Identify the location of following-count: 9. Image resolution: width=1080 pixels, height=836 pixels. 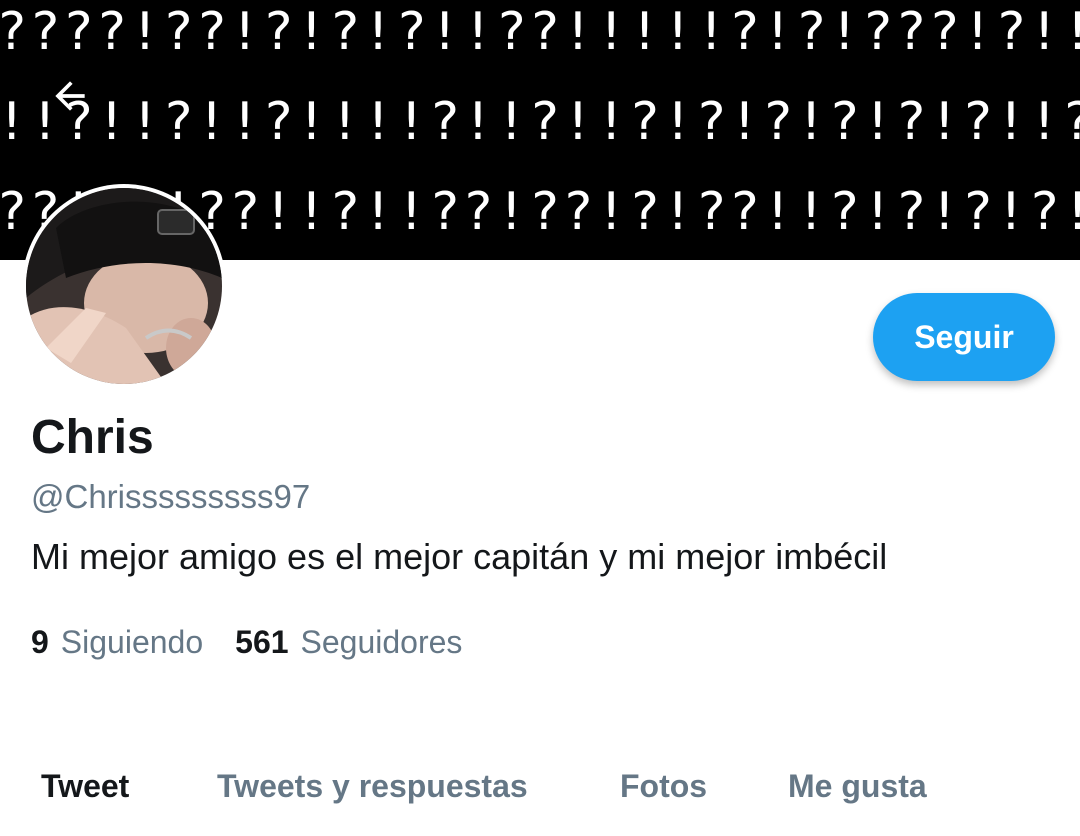
(40, 642).